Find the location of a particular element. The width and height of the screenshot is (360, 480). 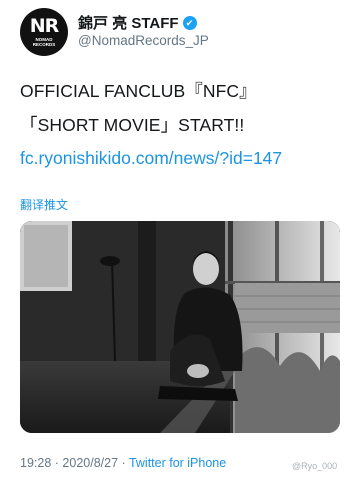

avatar-logo-text: NR is located at coordinates (44, 26).